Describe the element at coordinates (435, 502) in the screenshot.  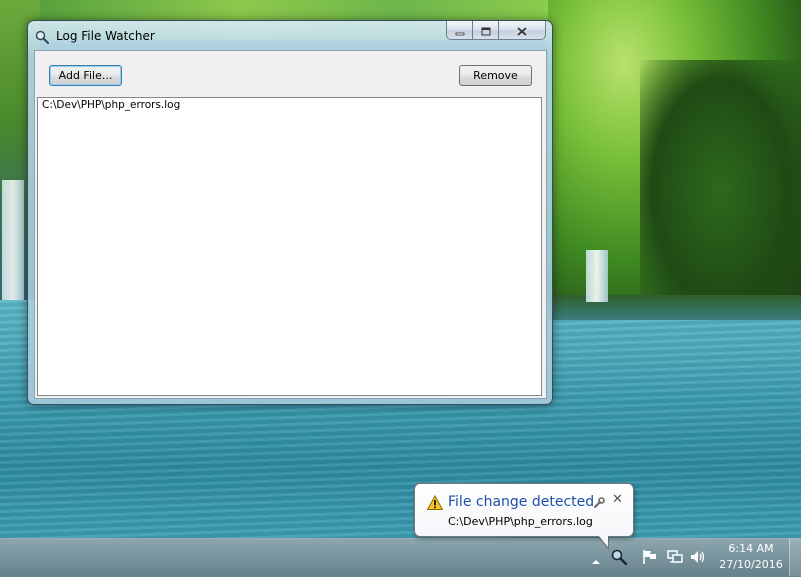
I see `warning-icon` at that location.